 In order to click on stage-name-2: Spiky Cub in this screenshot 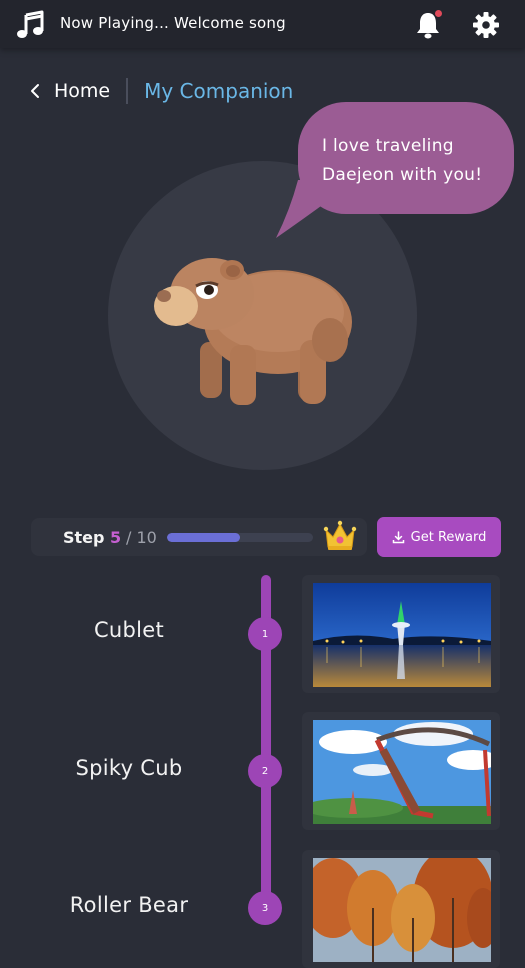, I will do `click(129, 768)`.